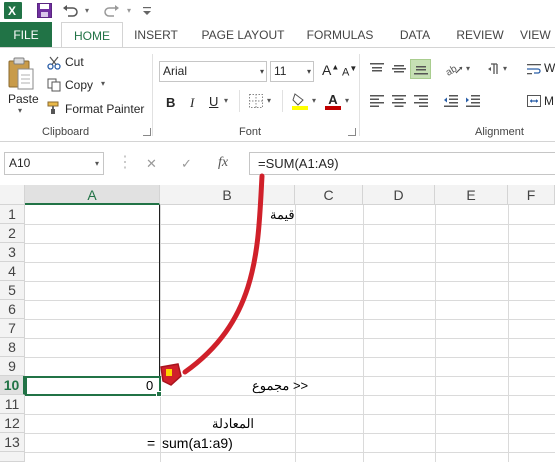 Image resolution: width=555 pixels, height=462 pixels. What do you see at coordinates (147, 10) in the screenshot?
I see `customize-qat-icon` at bounding box center [147, 10].